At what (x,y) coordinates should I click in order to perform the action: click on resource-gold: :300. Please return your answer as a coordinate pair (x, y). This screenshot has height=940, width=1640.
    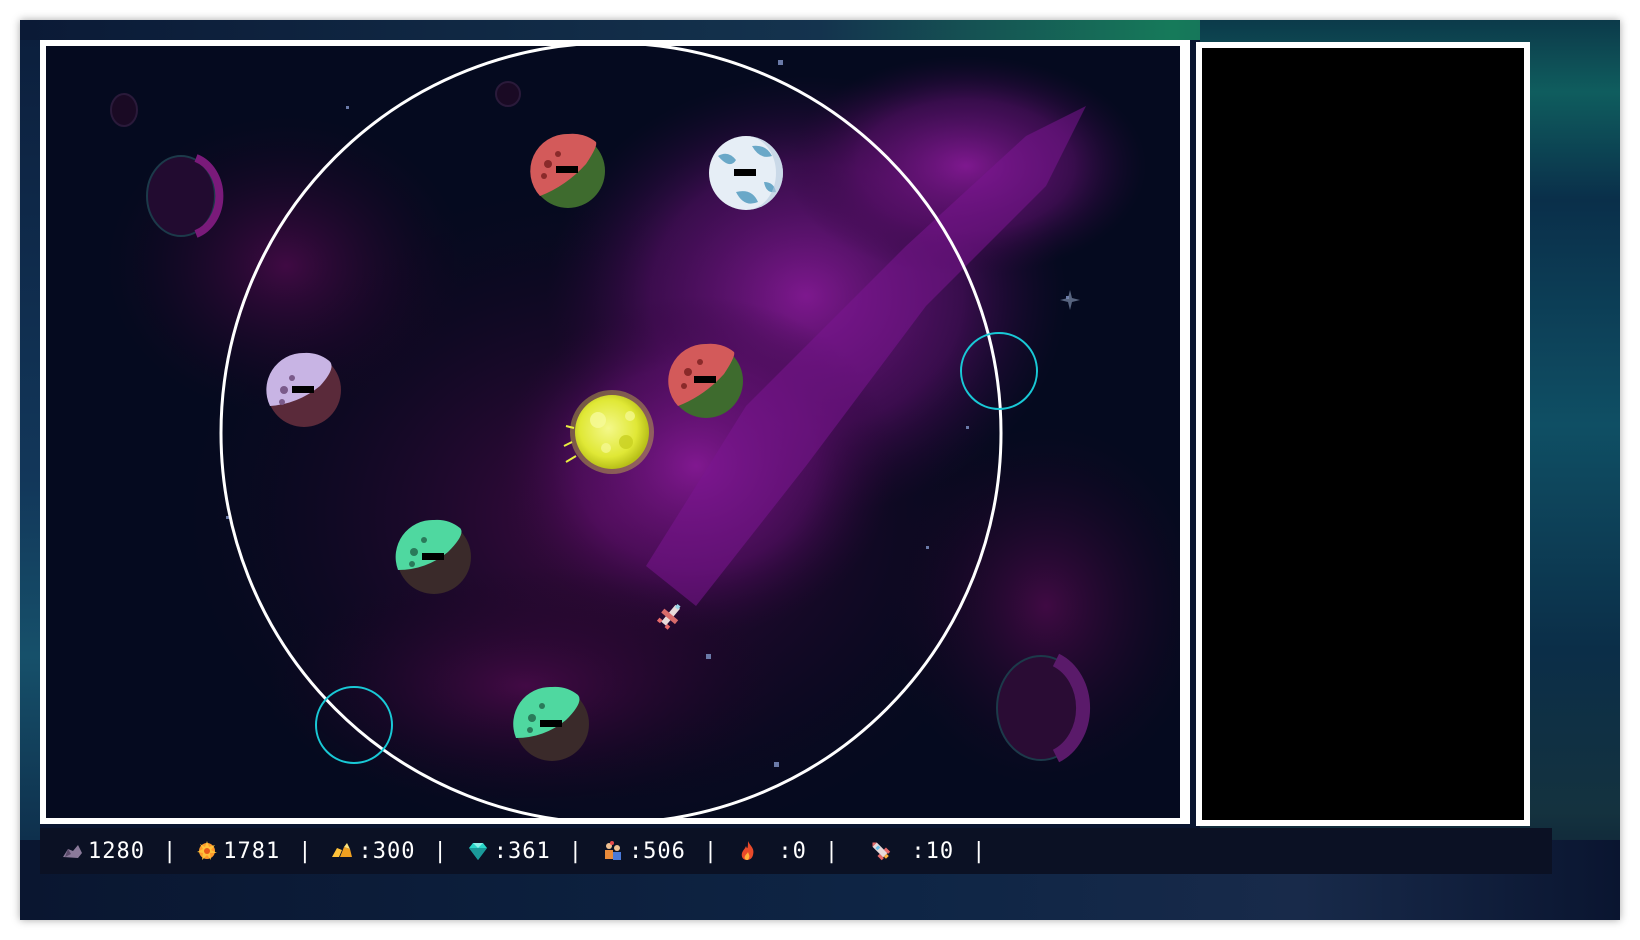
    Looking at the image, I should click on (372, 851).